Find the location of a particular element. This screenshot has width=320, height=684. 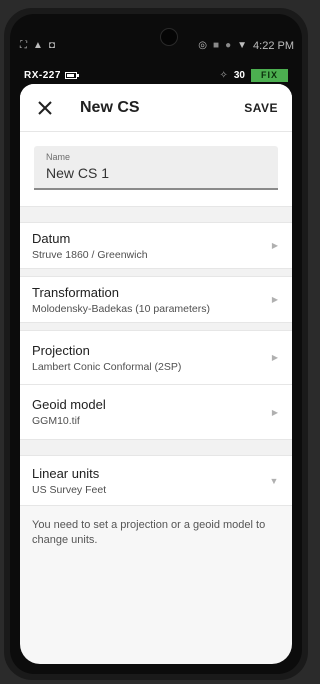

device-label: RX-227 is located at coordinates (51, 75).